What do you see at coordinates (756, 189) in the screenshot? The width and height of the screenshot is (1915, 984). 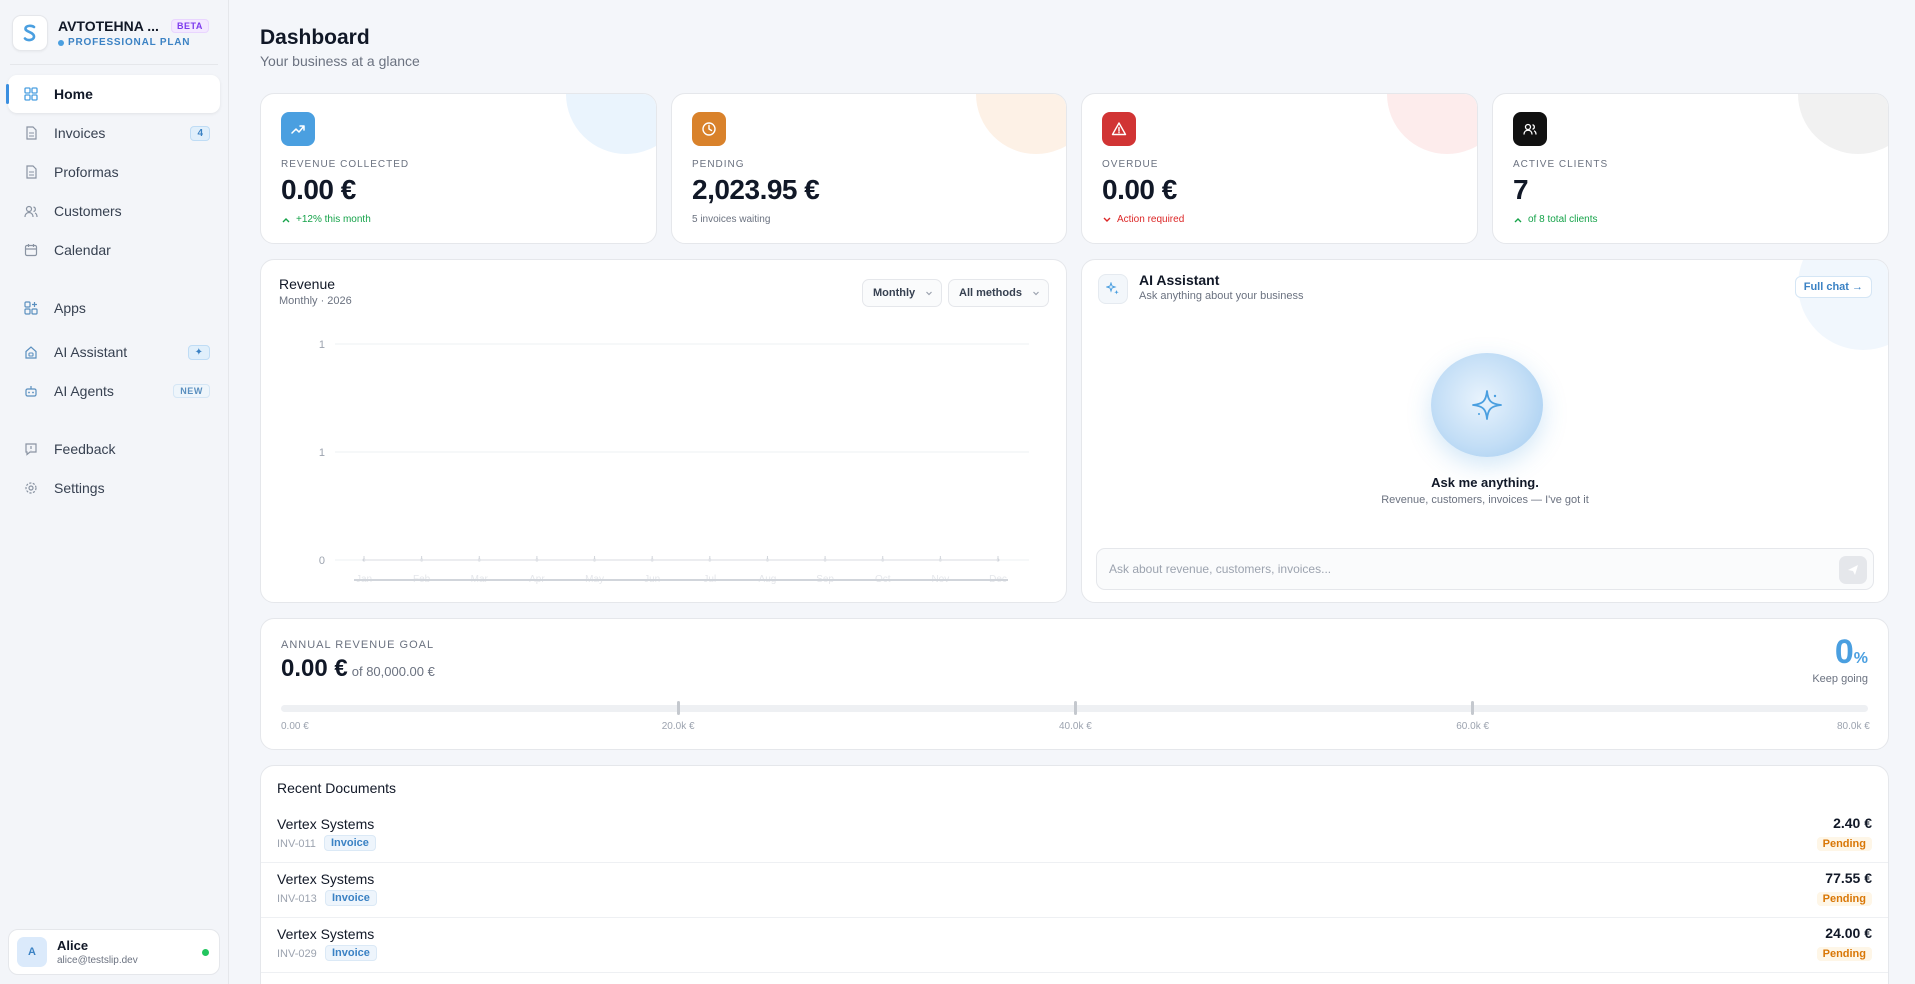 I see `kpi-value: 2,023.95 €` at bounding box center [756, 189].